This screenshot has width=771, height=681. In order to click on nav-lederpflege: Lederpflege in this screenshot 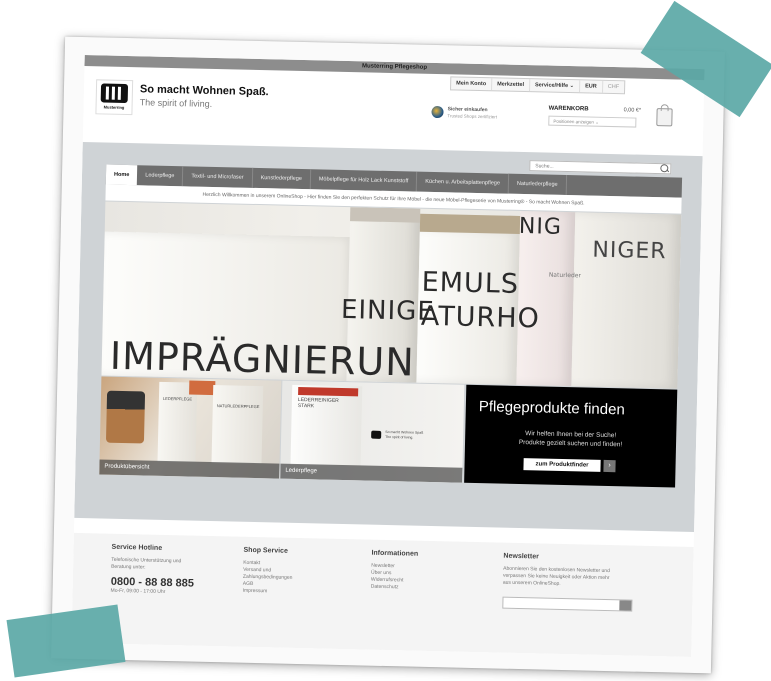, I will do `click(160, 176)`.